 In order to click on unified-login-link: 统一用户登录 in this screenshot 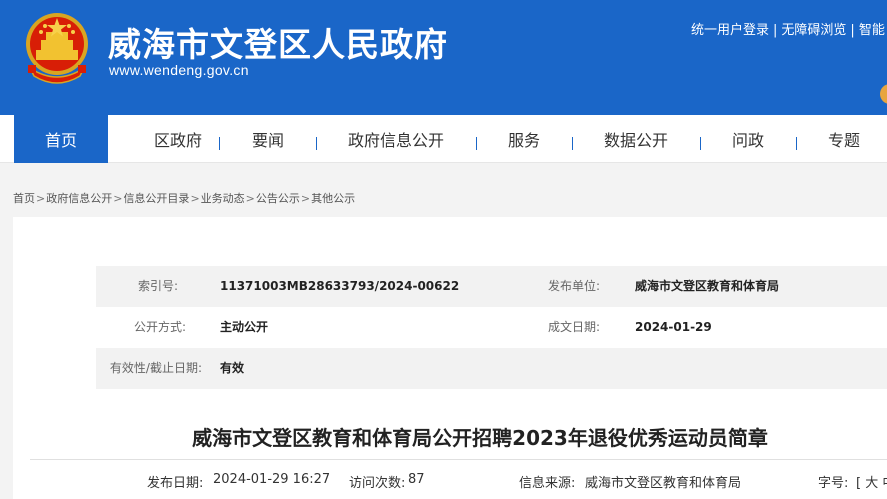, I will do `click(730, 30)`.